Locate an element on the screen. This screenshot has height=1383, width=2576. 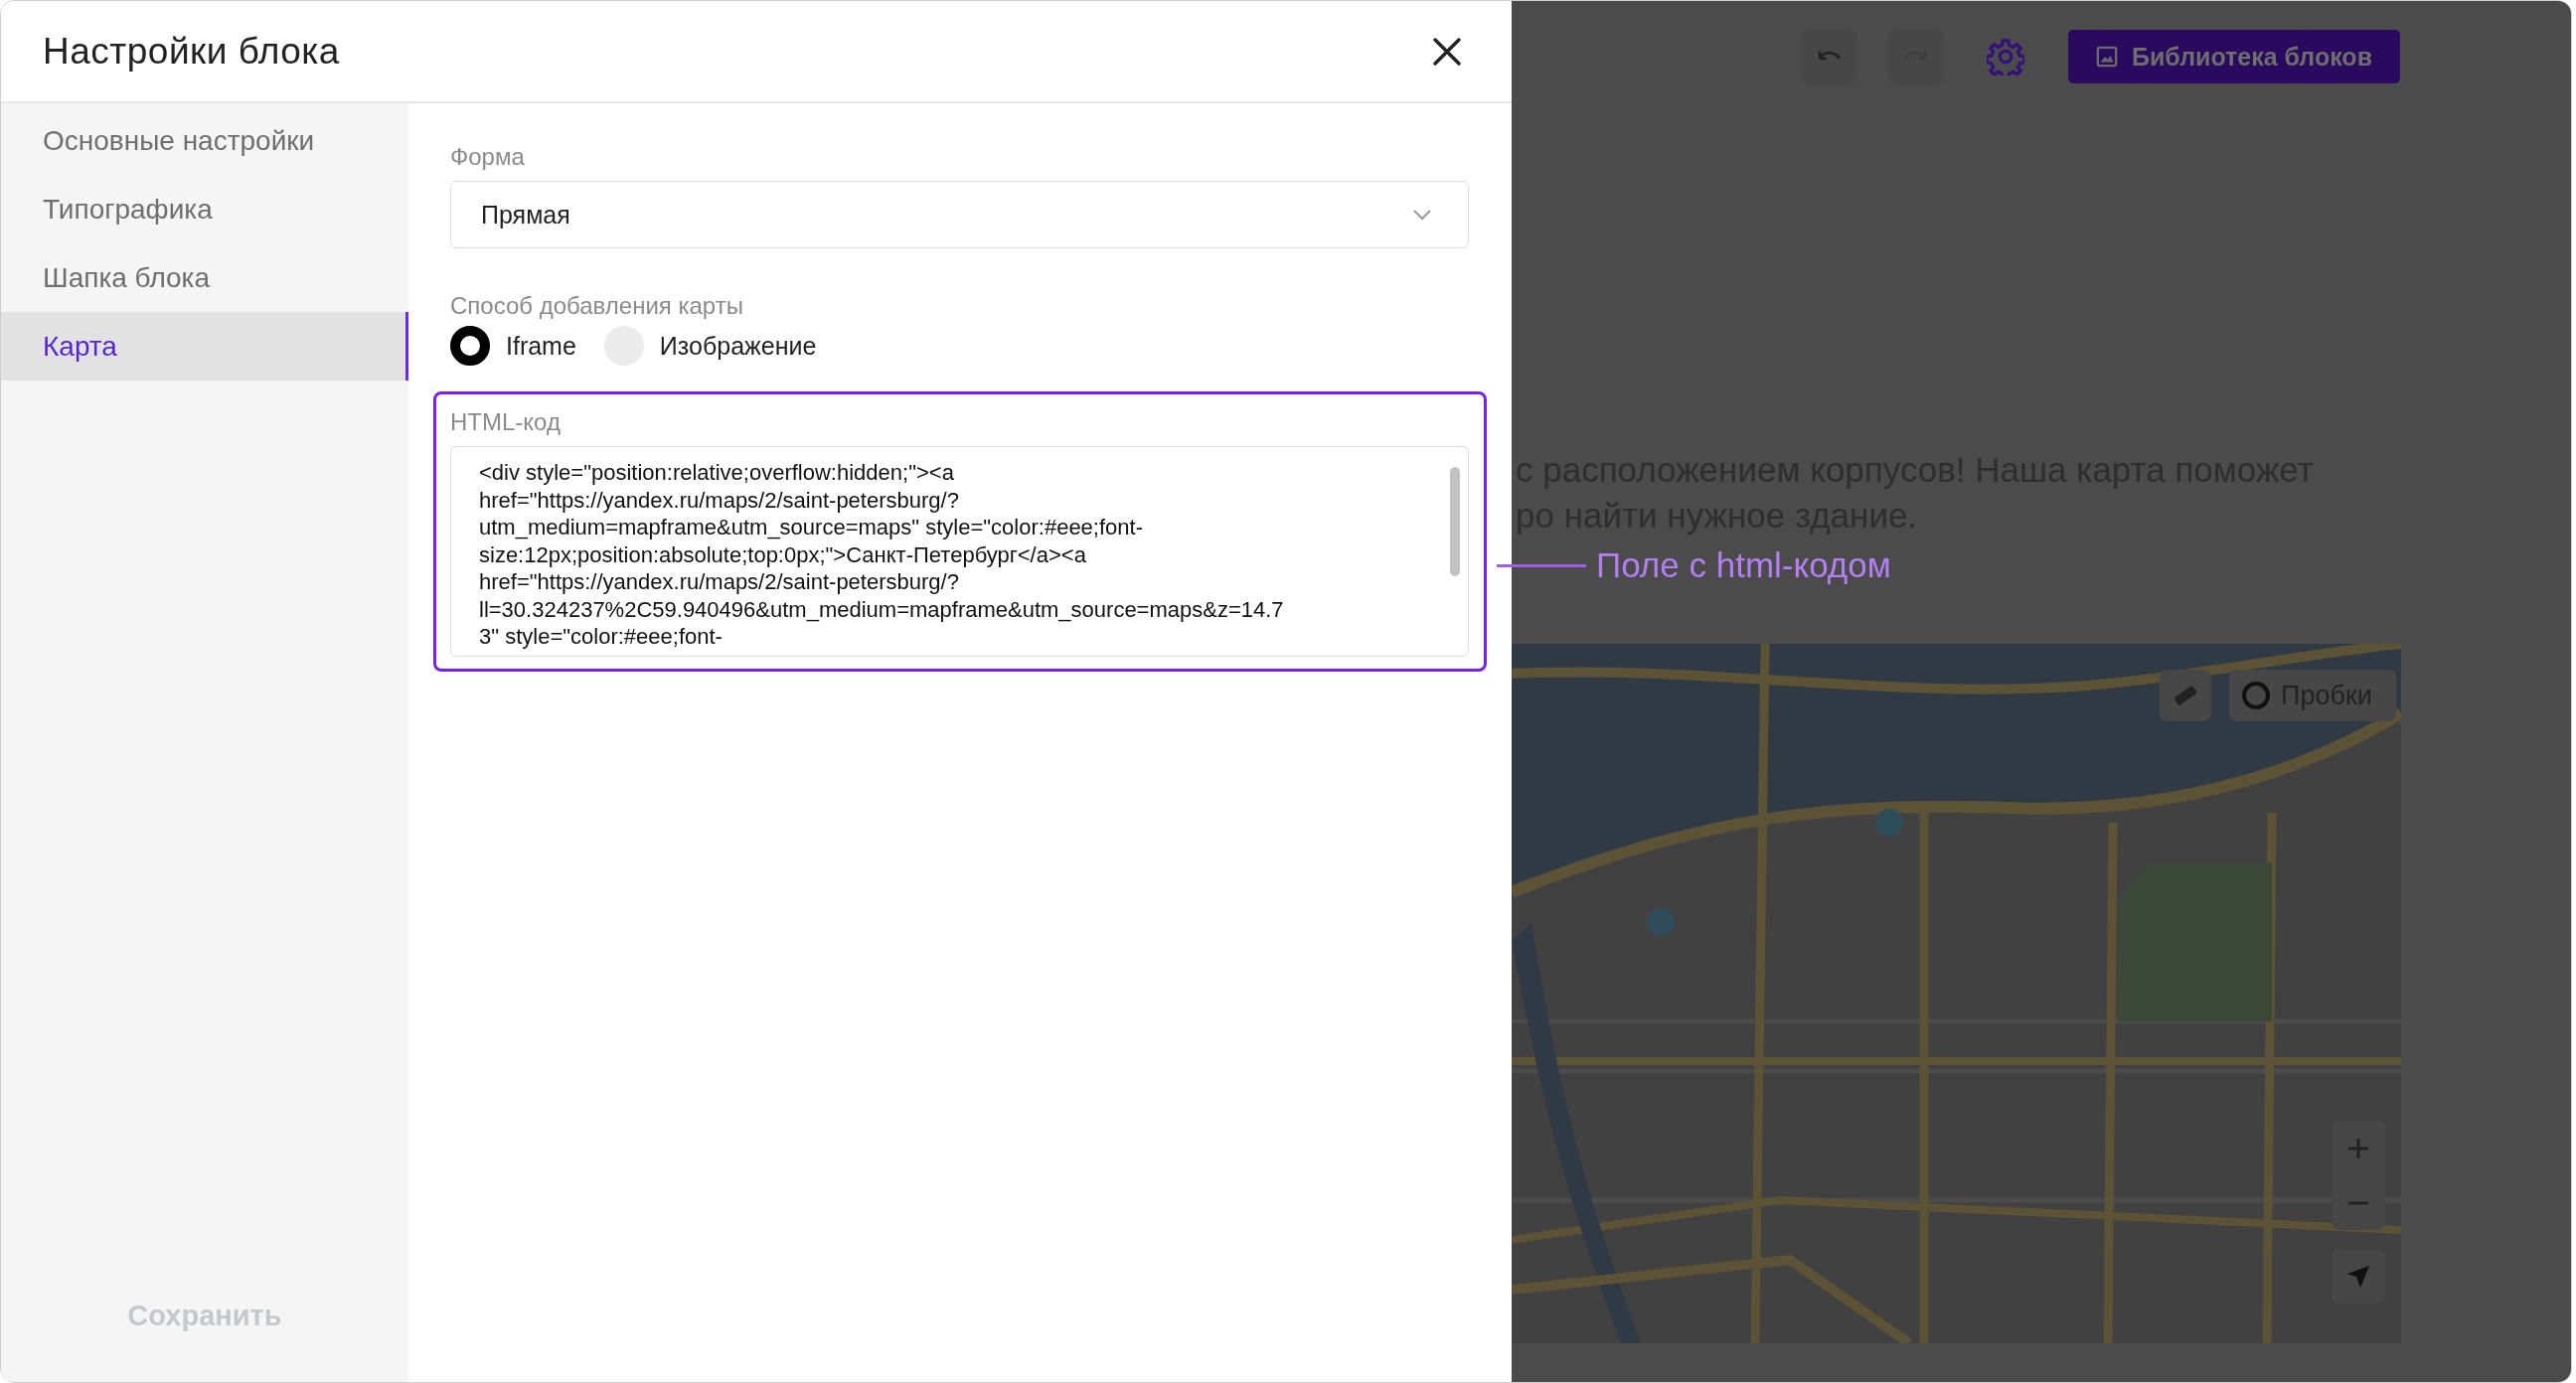
settings-icon is located at coordinates (2005, 57).